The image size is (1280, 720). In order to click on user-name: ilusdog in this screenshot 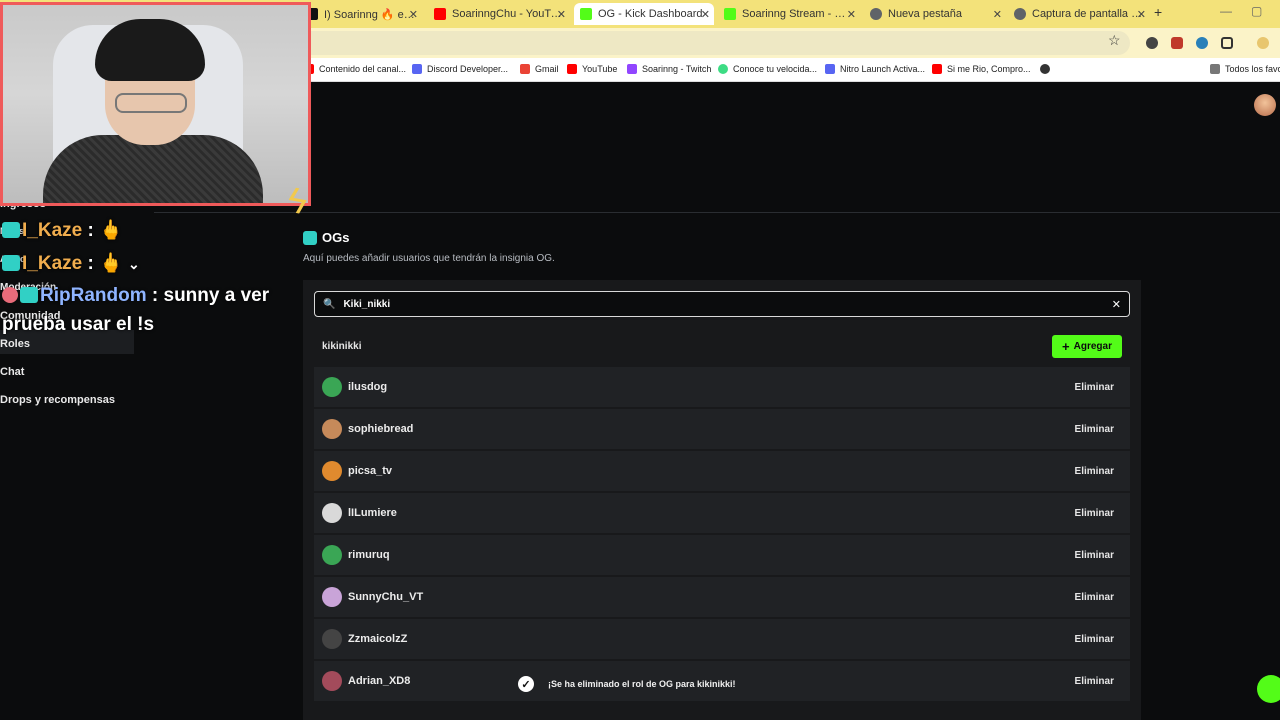, I will do `click(368, 387)`.